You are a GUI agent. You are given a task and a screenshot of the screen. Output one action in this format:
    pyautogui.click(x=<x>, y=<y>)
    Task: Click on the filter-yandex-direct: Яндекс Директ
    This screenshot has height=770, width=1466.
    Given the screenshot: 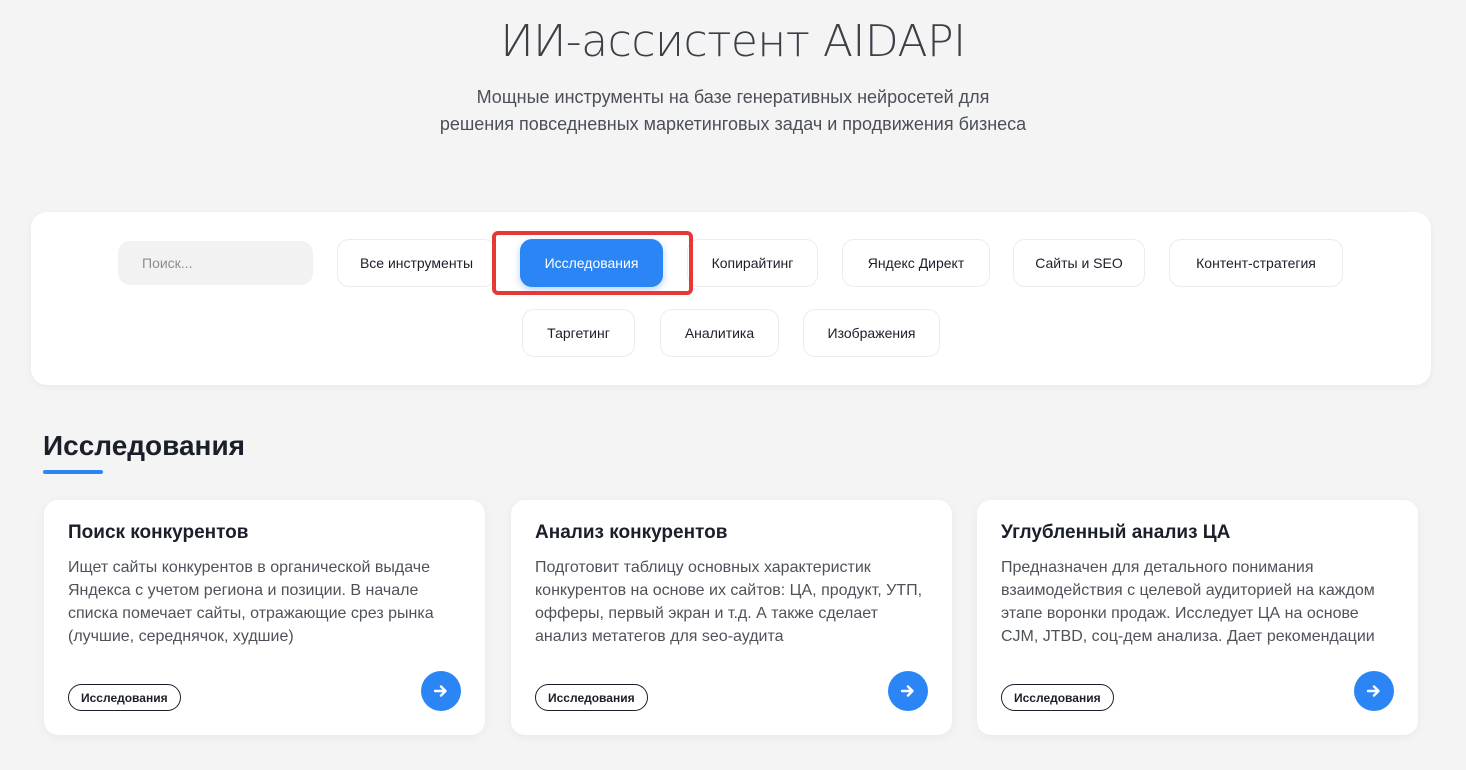 What is the action you would take?
    pyautogui.click(x=916, y=263)
    